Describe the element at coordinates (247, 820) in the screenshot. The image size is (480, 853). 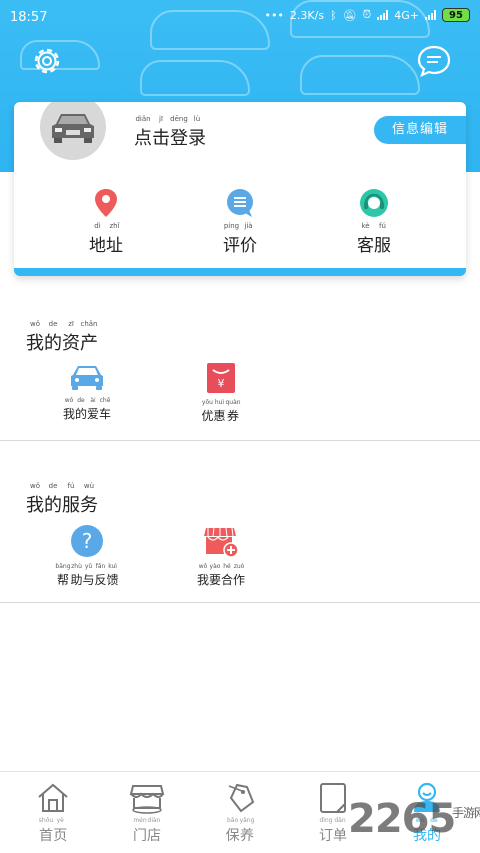
I see `tab-pinyin: yǎng` at that location.